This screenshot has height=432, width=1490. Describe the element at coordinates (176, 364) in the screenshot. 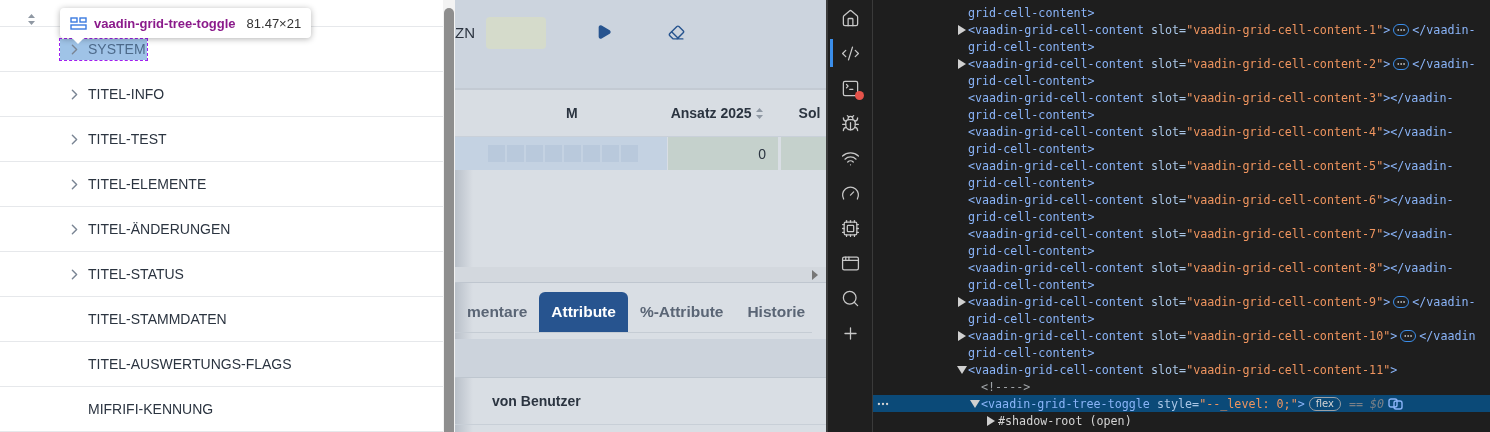

I see `tree-toggle: TITEL-AUSWERTUNGS-FLAGS` at that location.